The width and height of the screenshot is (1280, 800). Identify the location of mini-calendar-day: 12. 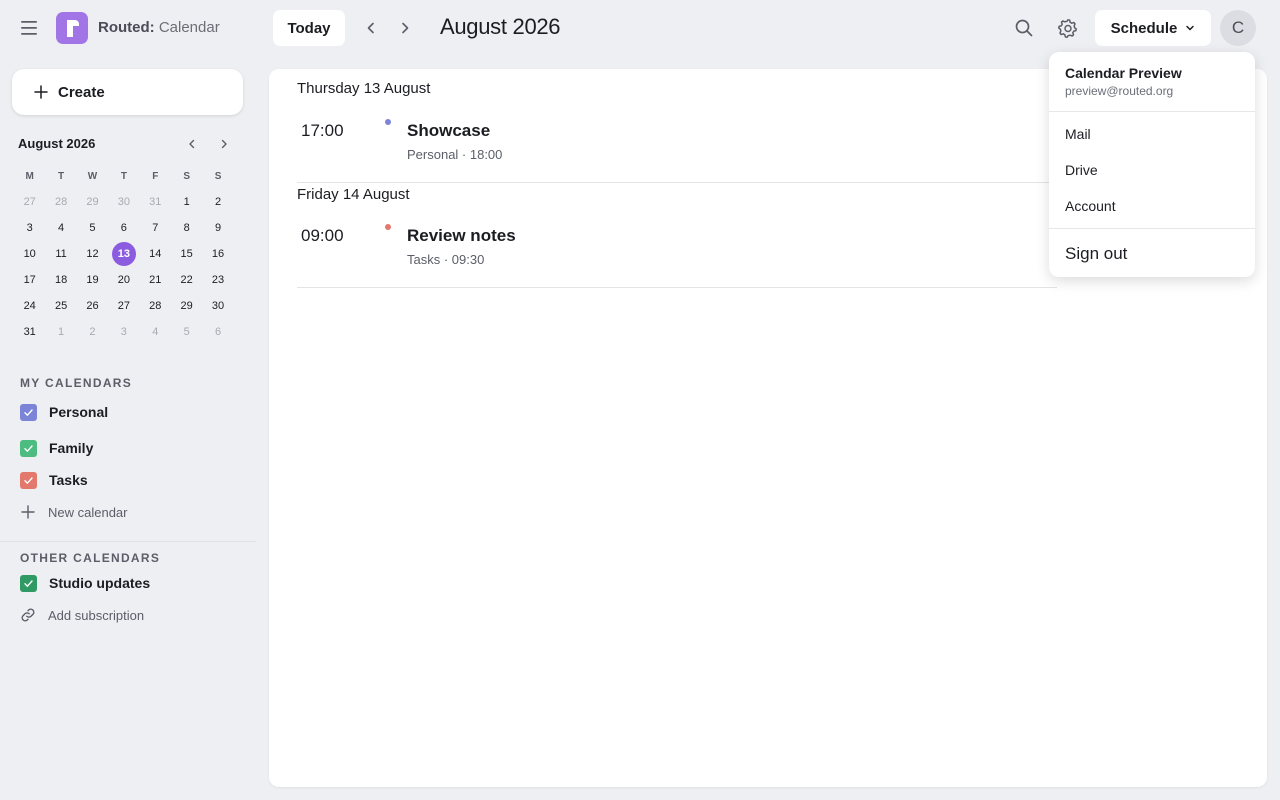
(92, 254).